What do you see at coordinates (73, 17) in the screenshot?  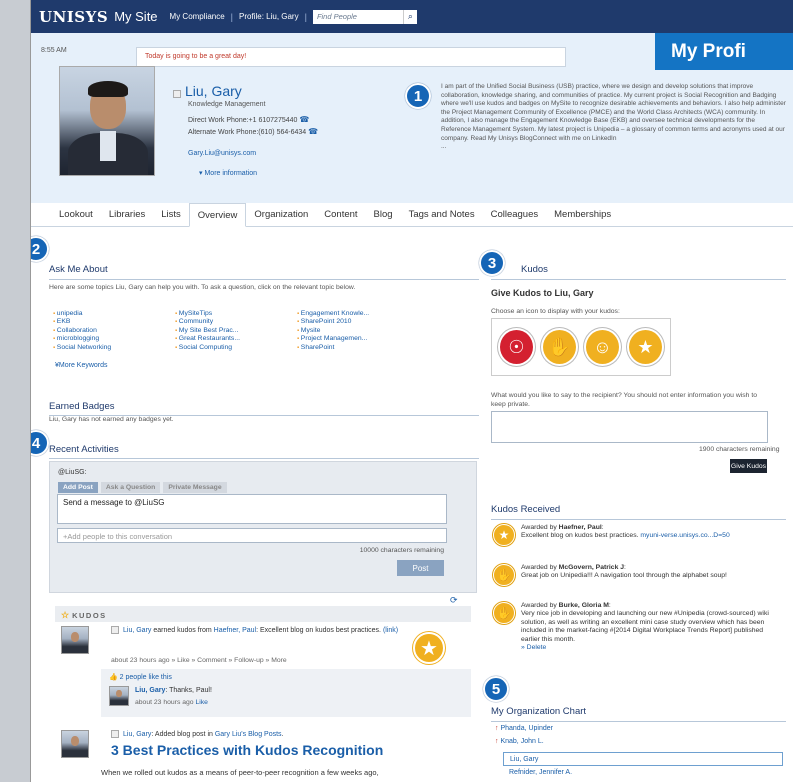 I see `unisys-logo: UNISYS` at bounding box center [73, 17].